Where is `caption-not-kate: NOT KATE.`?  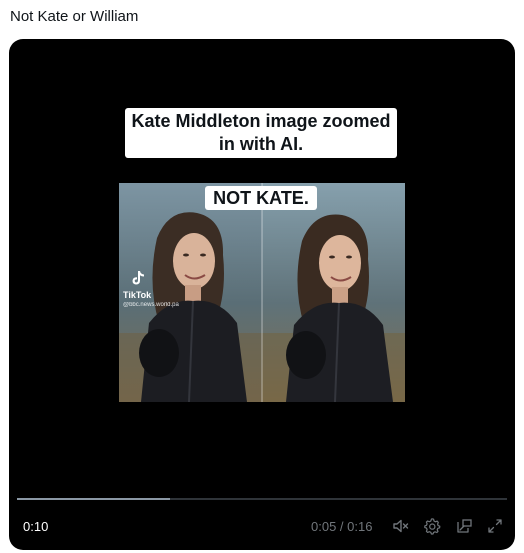
caption-not-kate: NOT KATE. is located at coordinates (261, 198).